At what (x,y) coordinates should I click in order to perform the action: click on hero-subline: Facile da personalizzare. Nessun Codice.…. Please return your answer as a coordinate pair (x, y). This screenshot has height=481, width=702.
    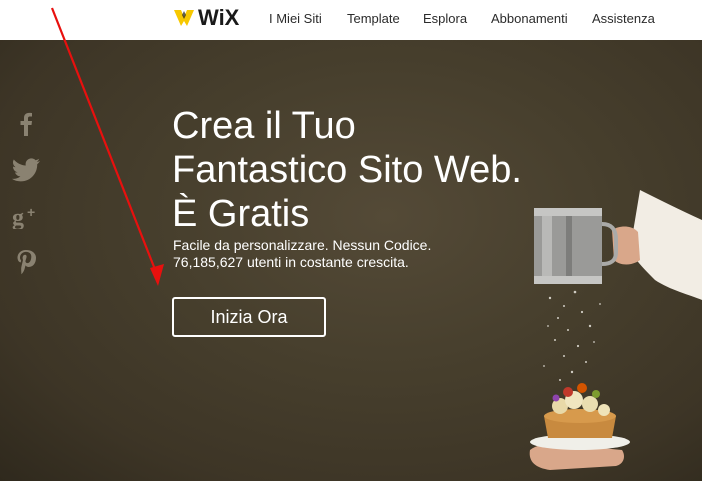
    Looking at the image, I should click on (302, 254).